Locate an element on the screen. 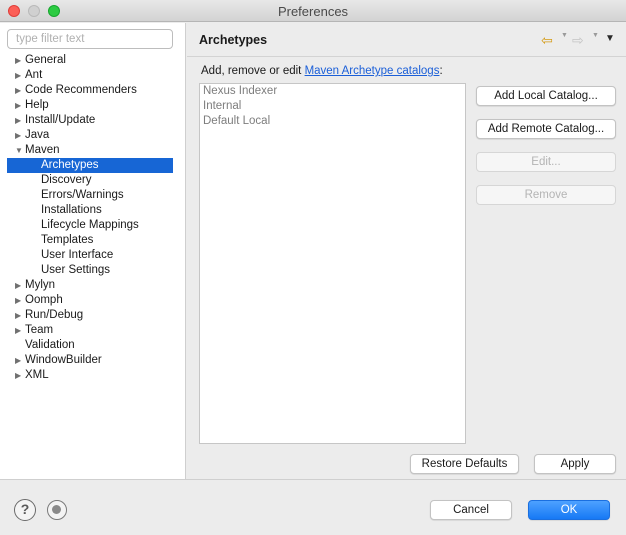  tree-item-help: ▶ Help is located at coordinates (90, 105).